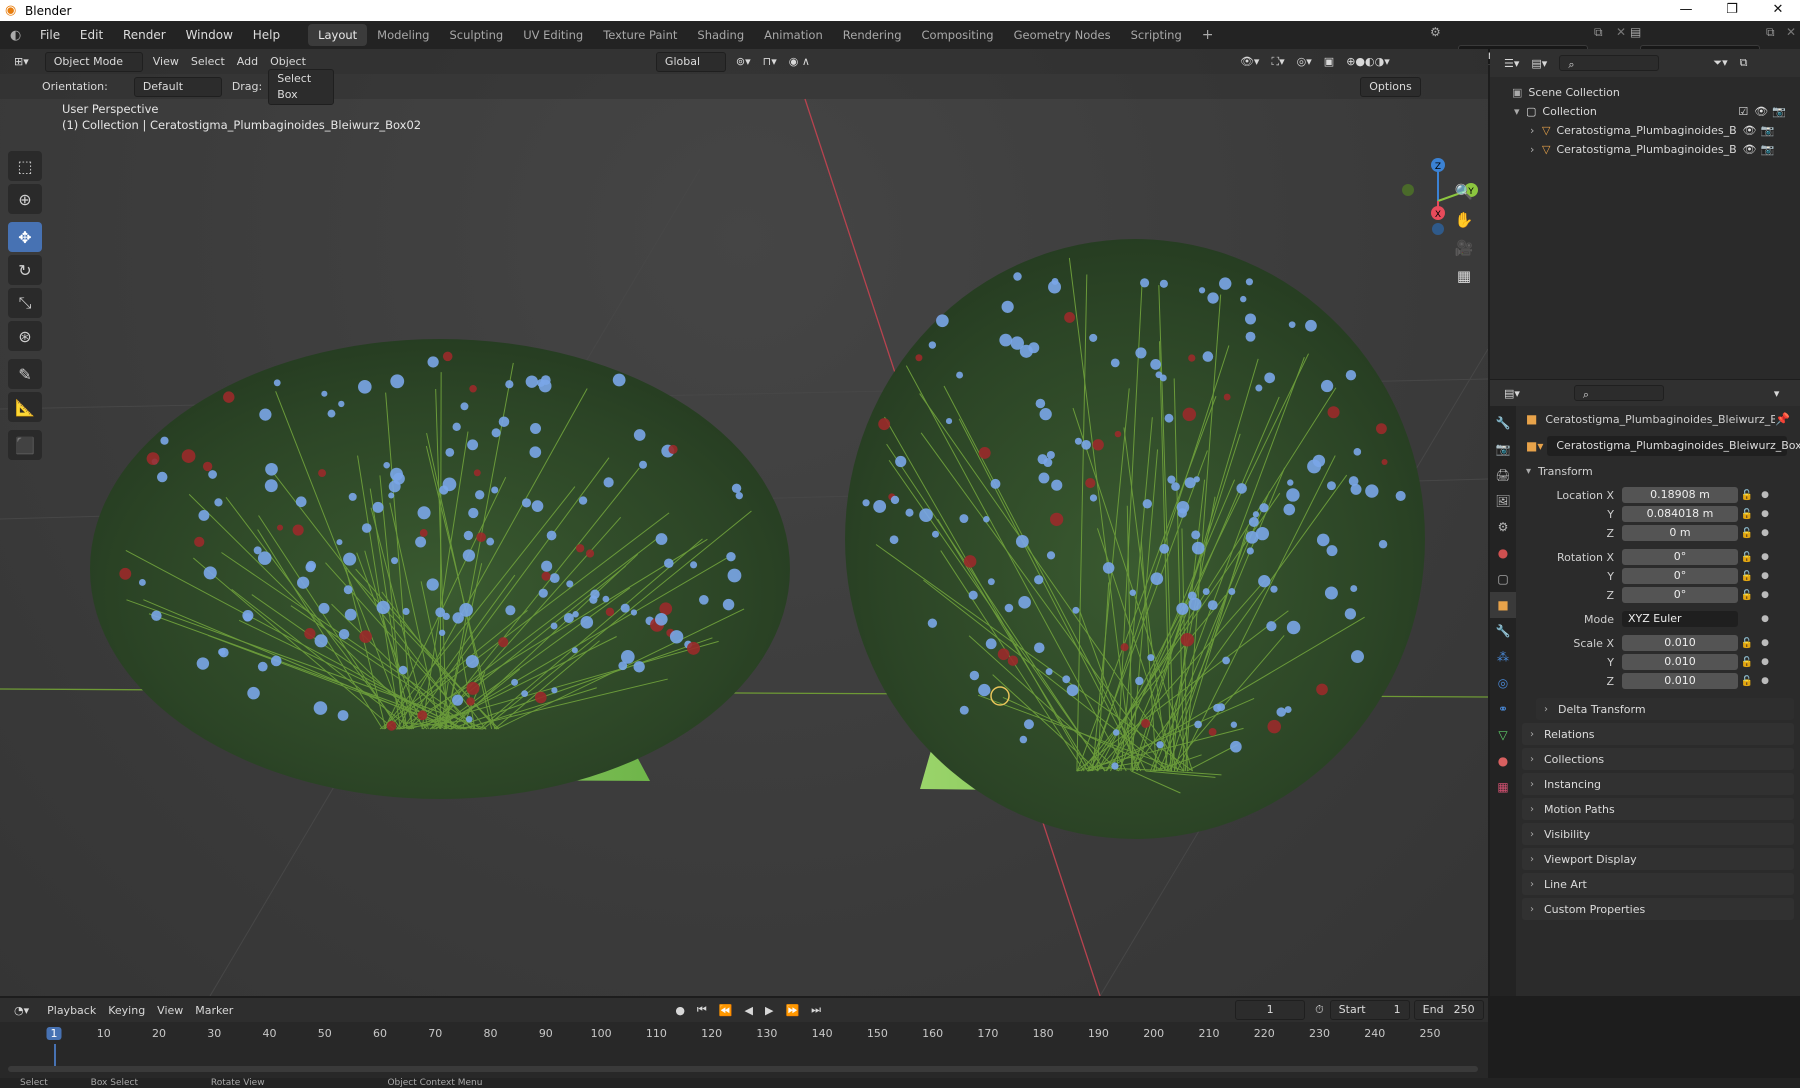 The height and width of the screenshot is (1088, 1800). What do you see at coordinates (799, 61) in the screenshot?
I see `proportional-edit-icon: ◉ ∧` at bounding box center [799, 61].